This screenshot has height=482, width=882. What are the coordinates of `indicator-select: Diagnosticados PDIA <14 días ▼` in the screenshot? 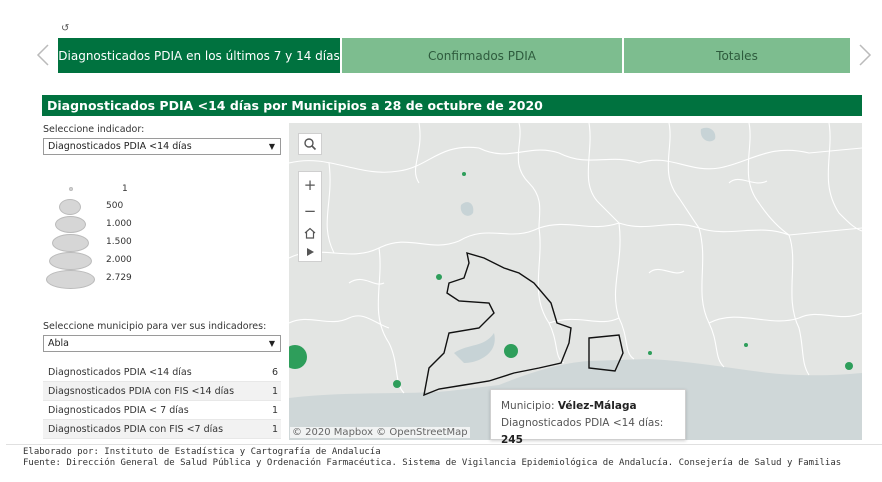 It's located at (162, 146).